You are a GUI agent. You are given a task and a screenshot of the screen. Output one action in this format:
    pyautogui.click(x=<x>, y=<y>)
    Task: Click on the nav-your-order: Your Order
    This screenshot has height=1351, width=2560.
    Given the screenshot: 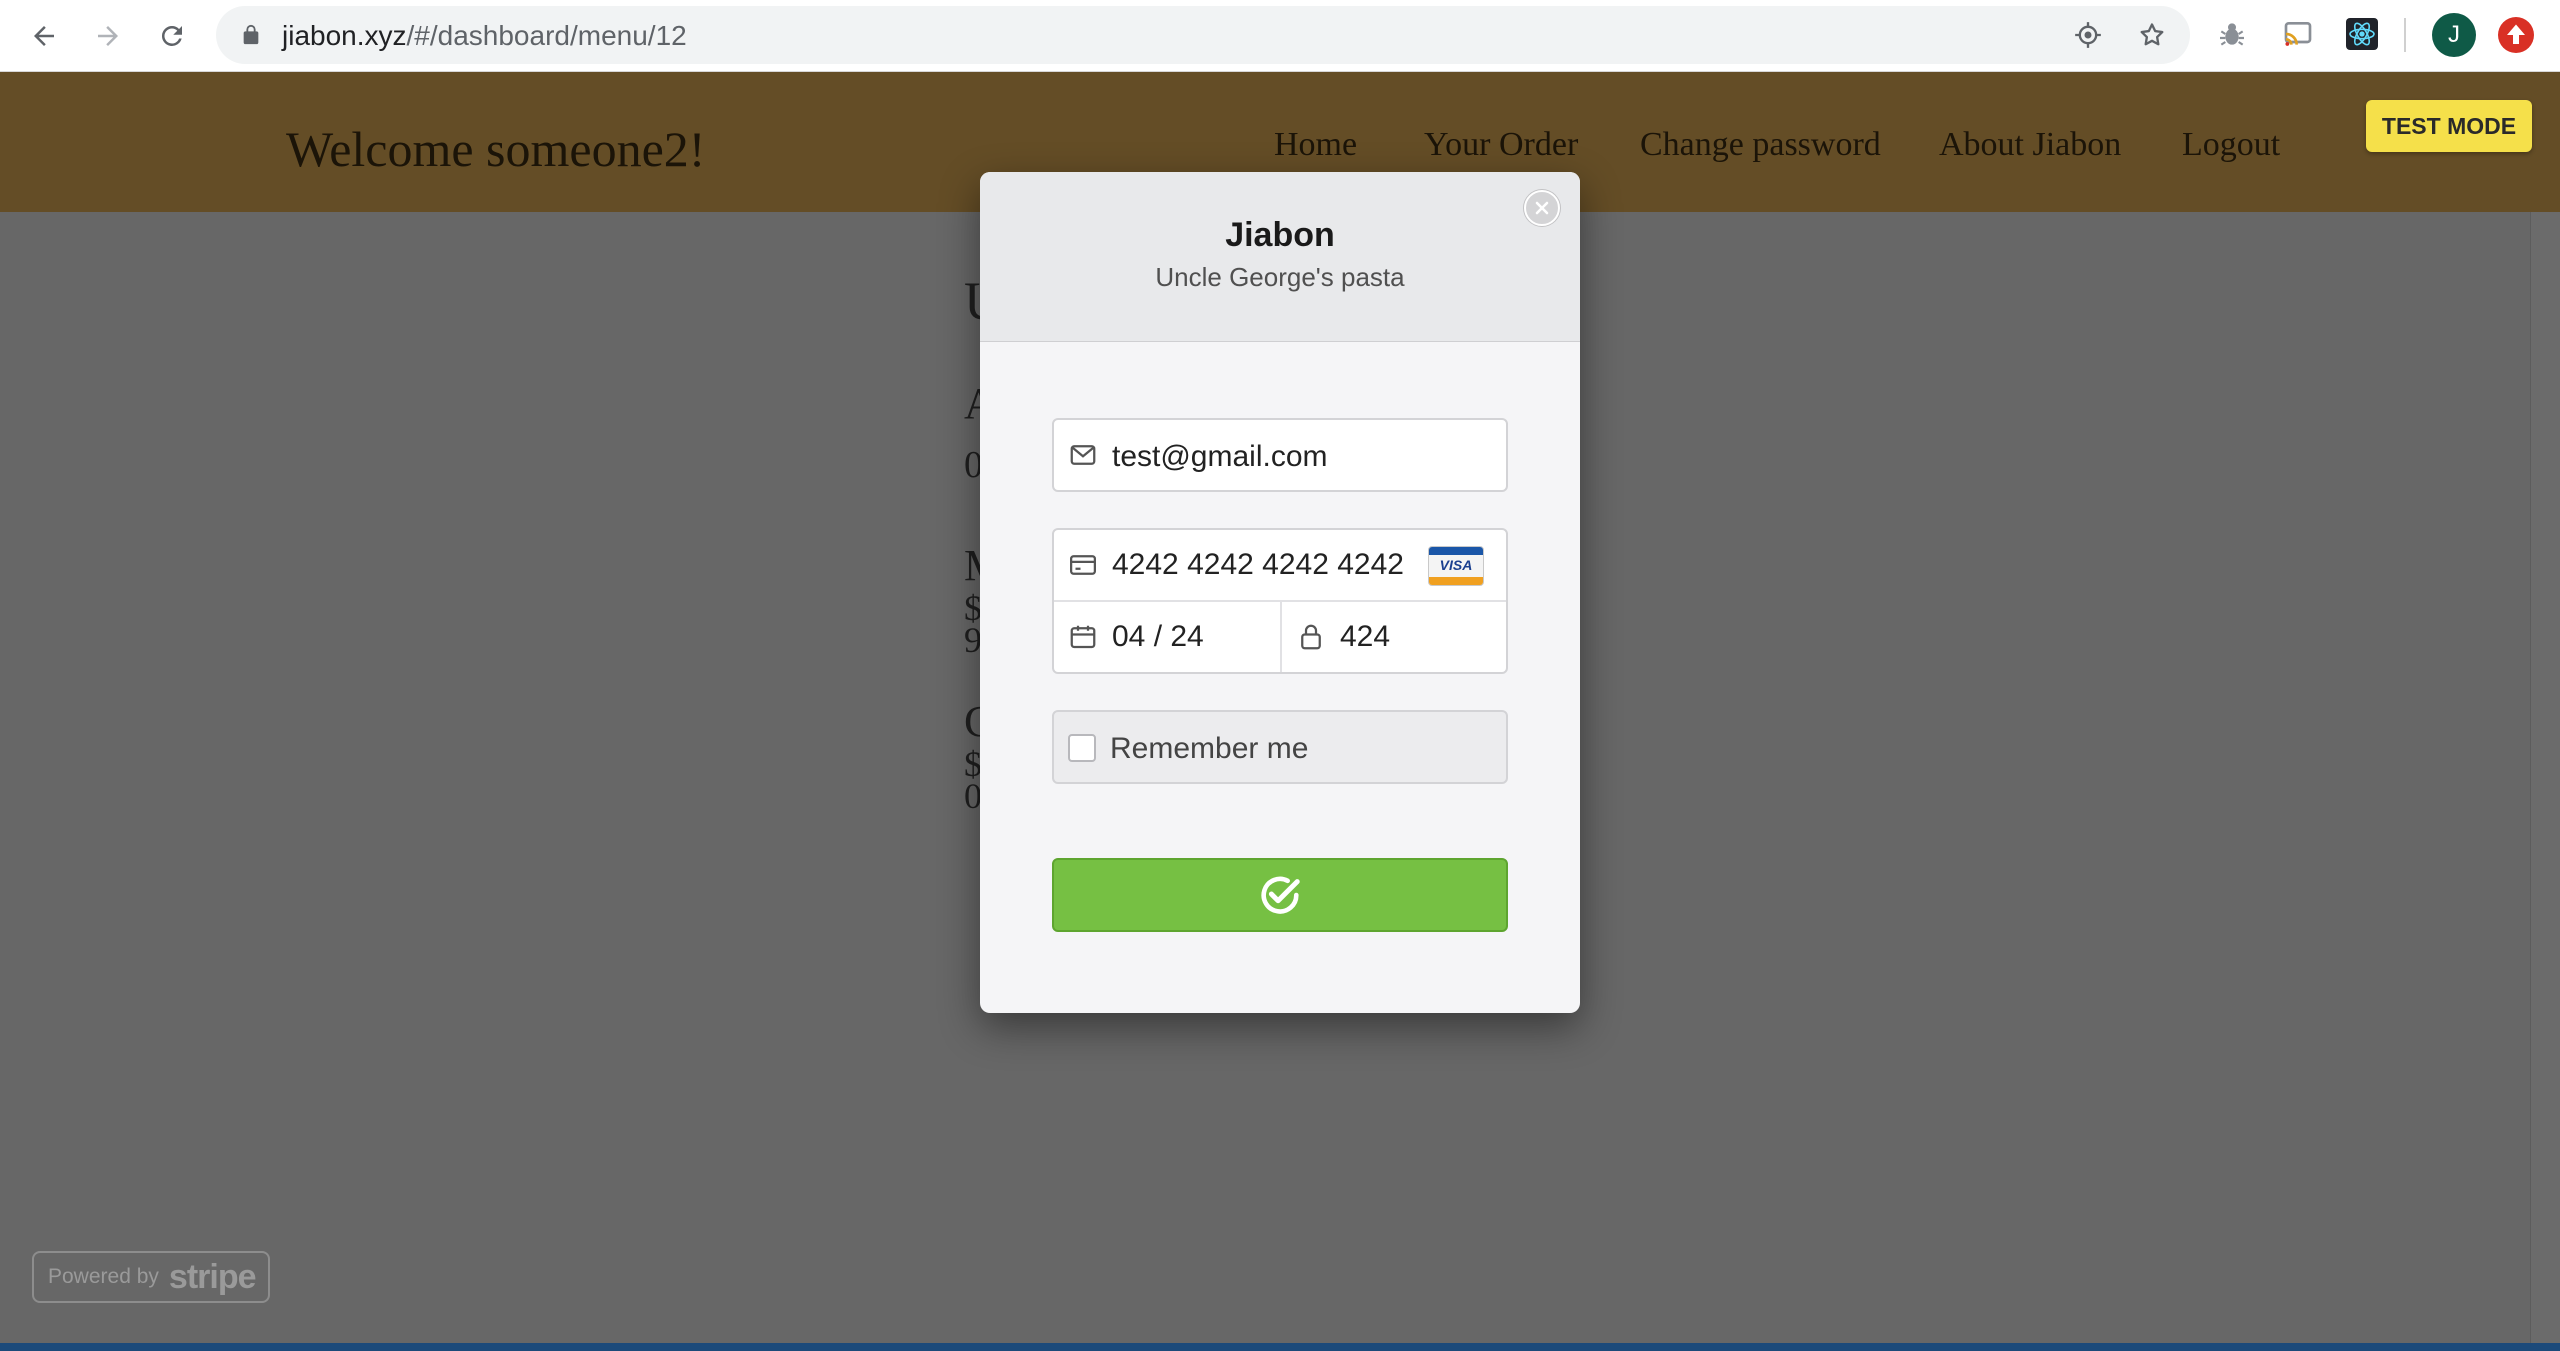 What is the action you would take?
    pyautogui.click(x=1501, y=145)
    